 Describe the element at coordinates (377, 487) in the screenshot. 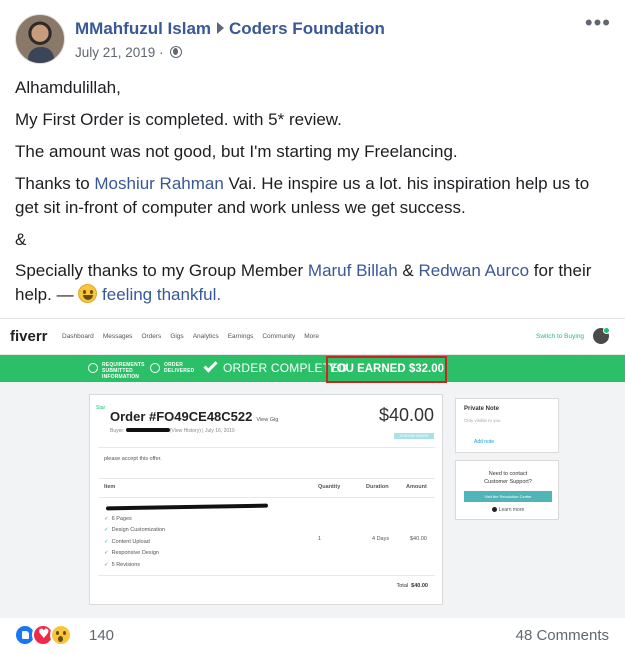

I see `column-header: Duration` at that location.